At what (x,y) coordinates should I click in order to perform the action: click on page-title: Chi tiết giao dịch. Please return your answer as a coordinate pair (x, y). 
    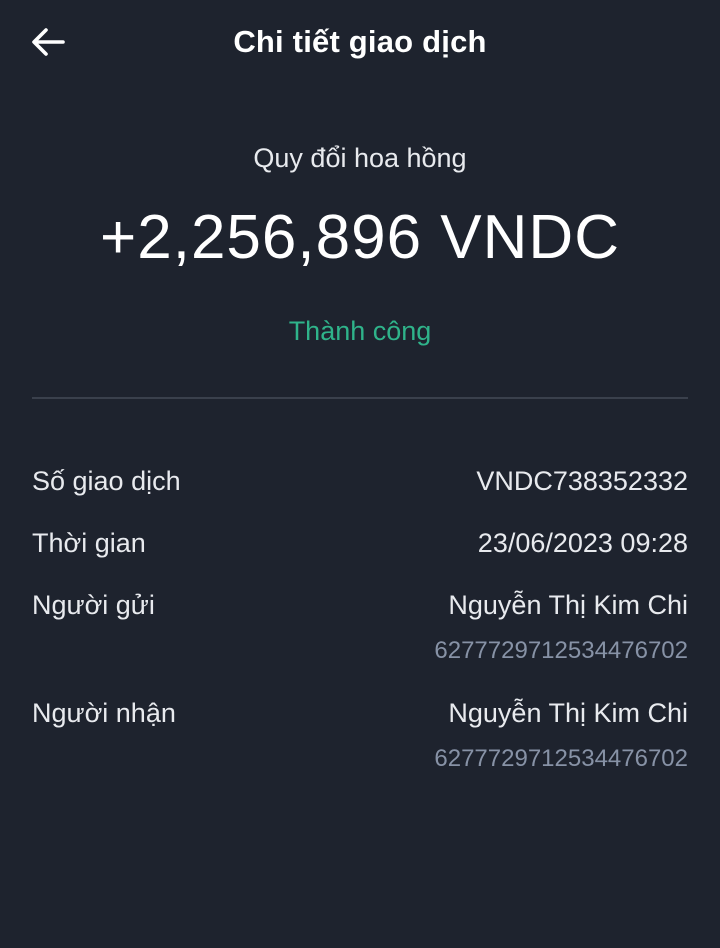
    Looking at the image, I should click on (360, 41).